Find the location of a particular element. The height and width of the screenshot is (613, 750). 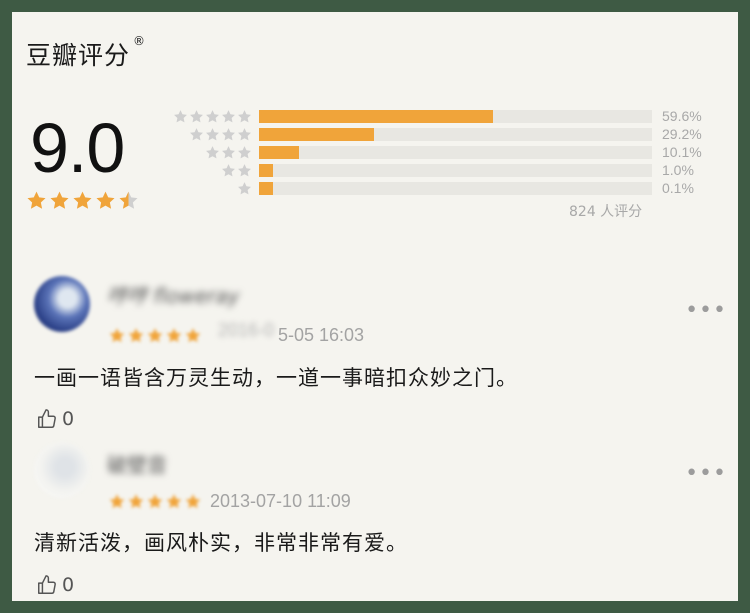

percent-label: 0.1% is located at coordinates (678, 188).